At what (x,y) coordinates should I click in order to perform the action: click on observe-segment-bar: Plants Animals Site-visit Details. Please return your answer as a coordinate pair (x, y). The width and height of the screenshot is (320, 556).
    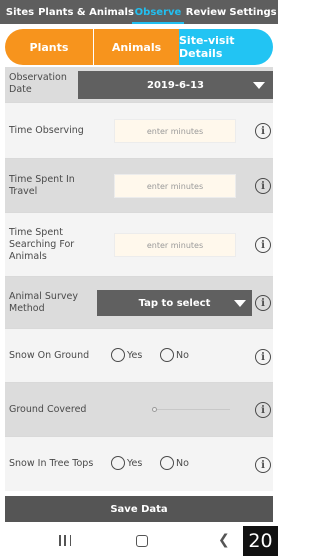
    Looking at the image, I should click on (139, 47).